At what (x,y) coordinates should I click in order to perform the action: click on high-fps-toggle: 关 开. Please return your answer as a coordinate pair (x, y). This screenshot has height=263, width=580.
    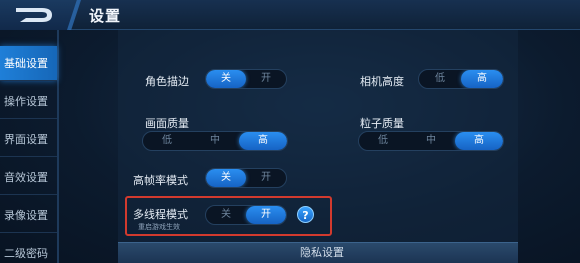
    Looking at the image, I should click on (246, 178).